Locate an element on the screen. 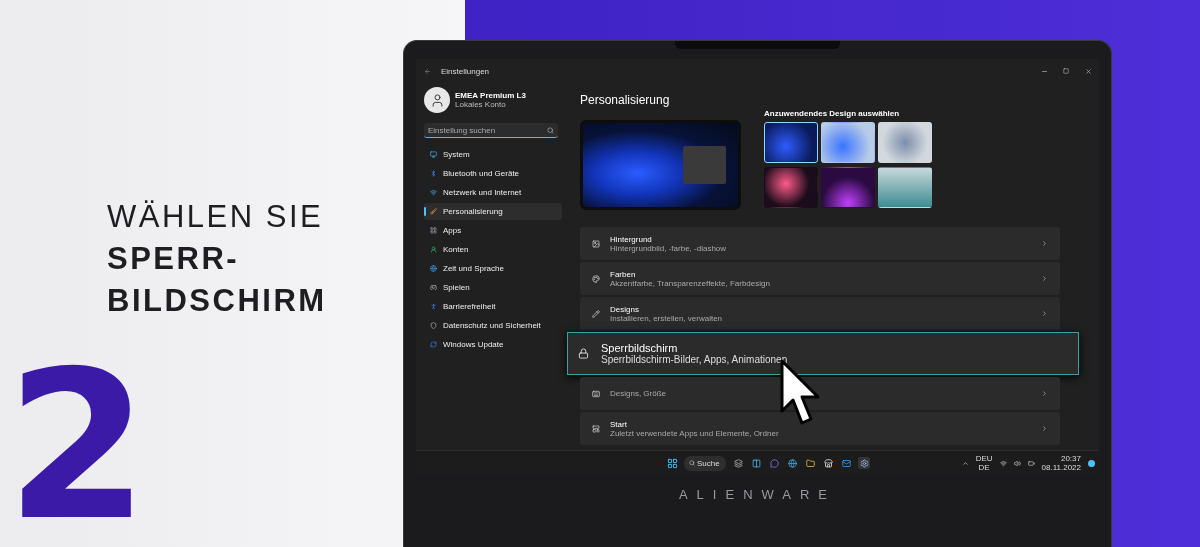  back-icon is located at coordinates (427, 71).